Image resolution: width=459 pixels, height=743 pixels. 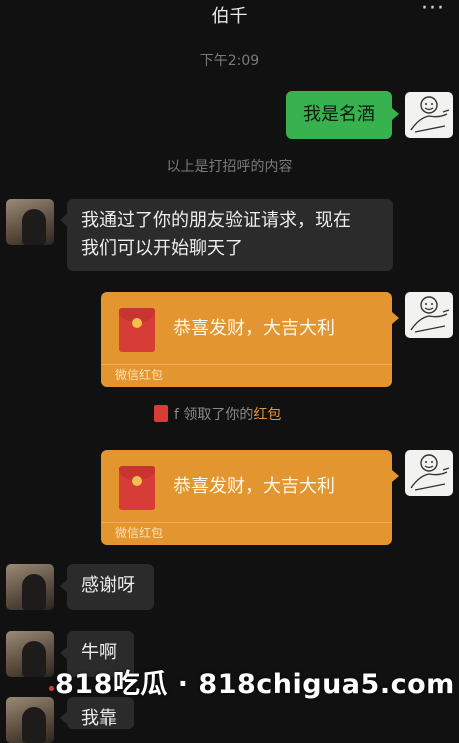 I want to click on received-message-text: 感谢呀, so click(x=108, y=585).